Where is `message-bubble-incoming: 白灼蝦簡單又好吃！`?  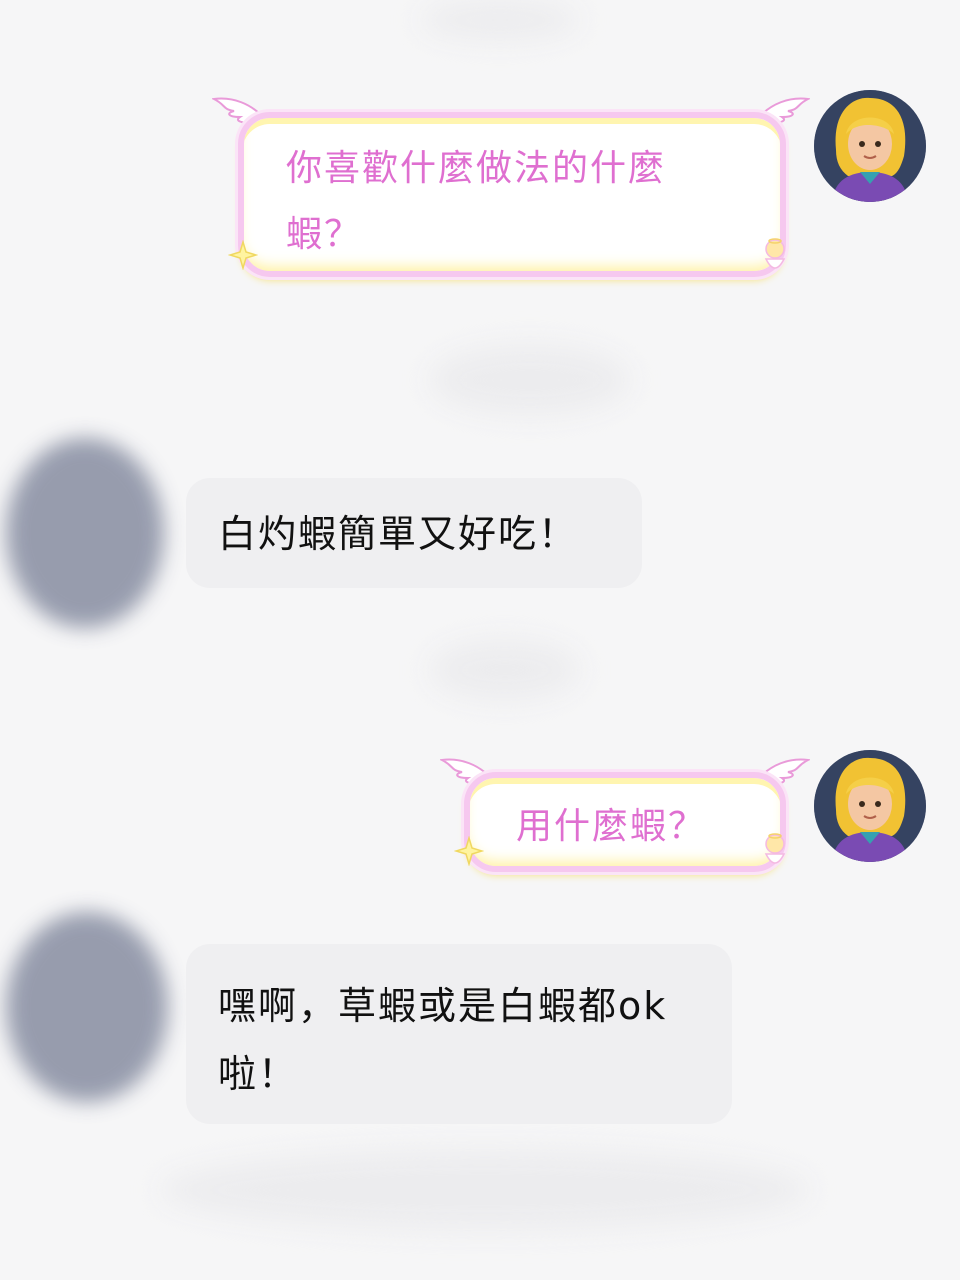 message-bubble-incoming: 白灼蝦簡單又好吃！ is located at coordinates (414, 533).